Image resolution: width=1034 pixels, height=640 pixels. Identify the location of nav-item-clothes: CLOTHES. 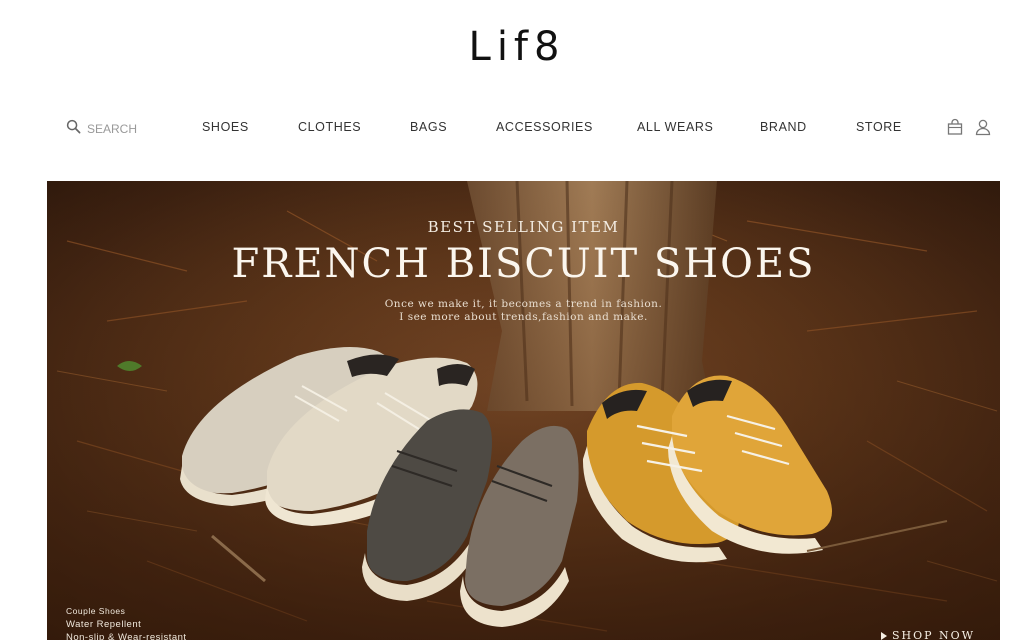
(329, 127).